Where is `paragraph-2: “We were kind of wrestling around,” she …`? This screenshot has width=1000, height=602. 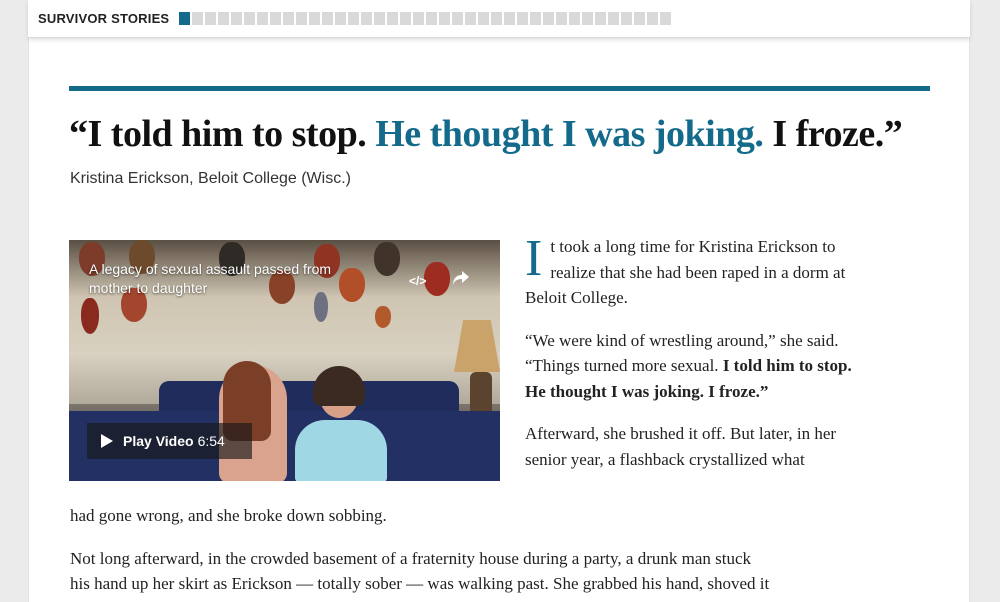 paragraph-2: “We were kind of wrestling around,” she … is located at coordinates (688, 365).